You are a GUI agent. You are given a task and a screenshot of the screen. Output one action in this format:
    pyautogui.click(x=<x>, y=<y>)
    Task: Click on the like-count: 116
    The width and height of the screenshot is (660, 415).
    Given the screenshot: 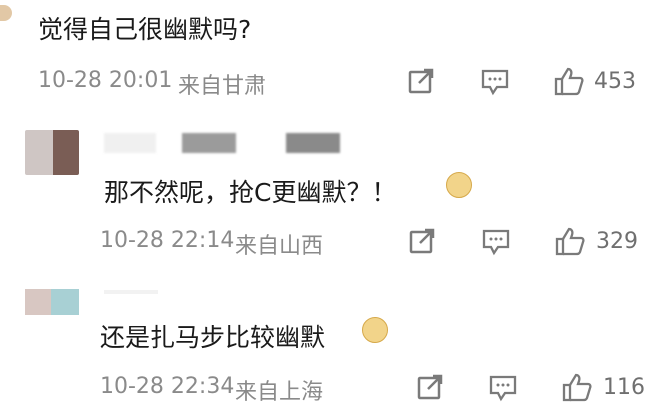 What is the action you would take?
    pyautogui.click(x=624, y=387)
    